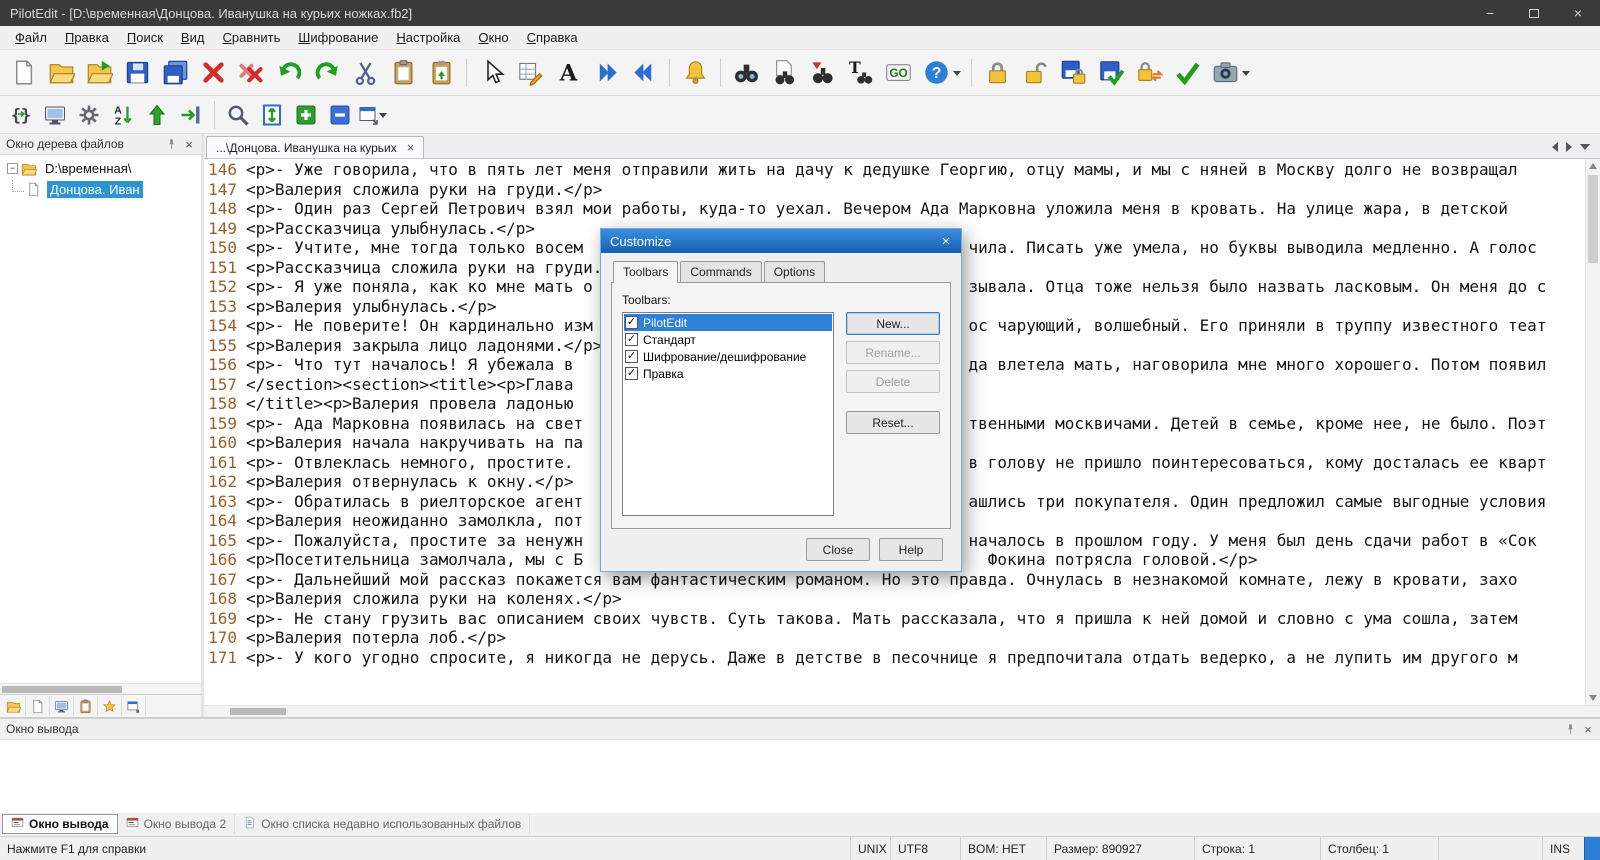  I want to click on tree-horizontal-scrollbar, so click(100, 688).